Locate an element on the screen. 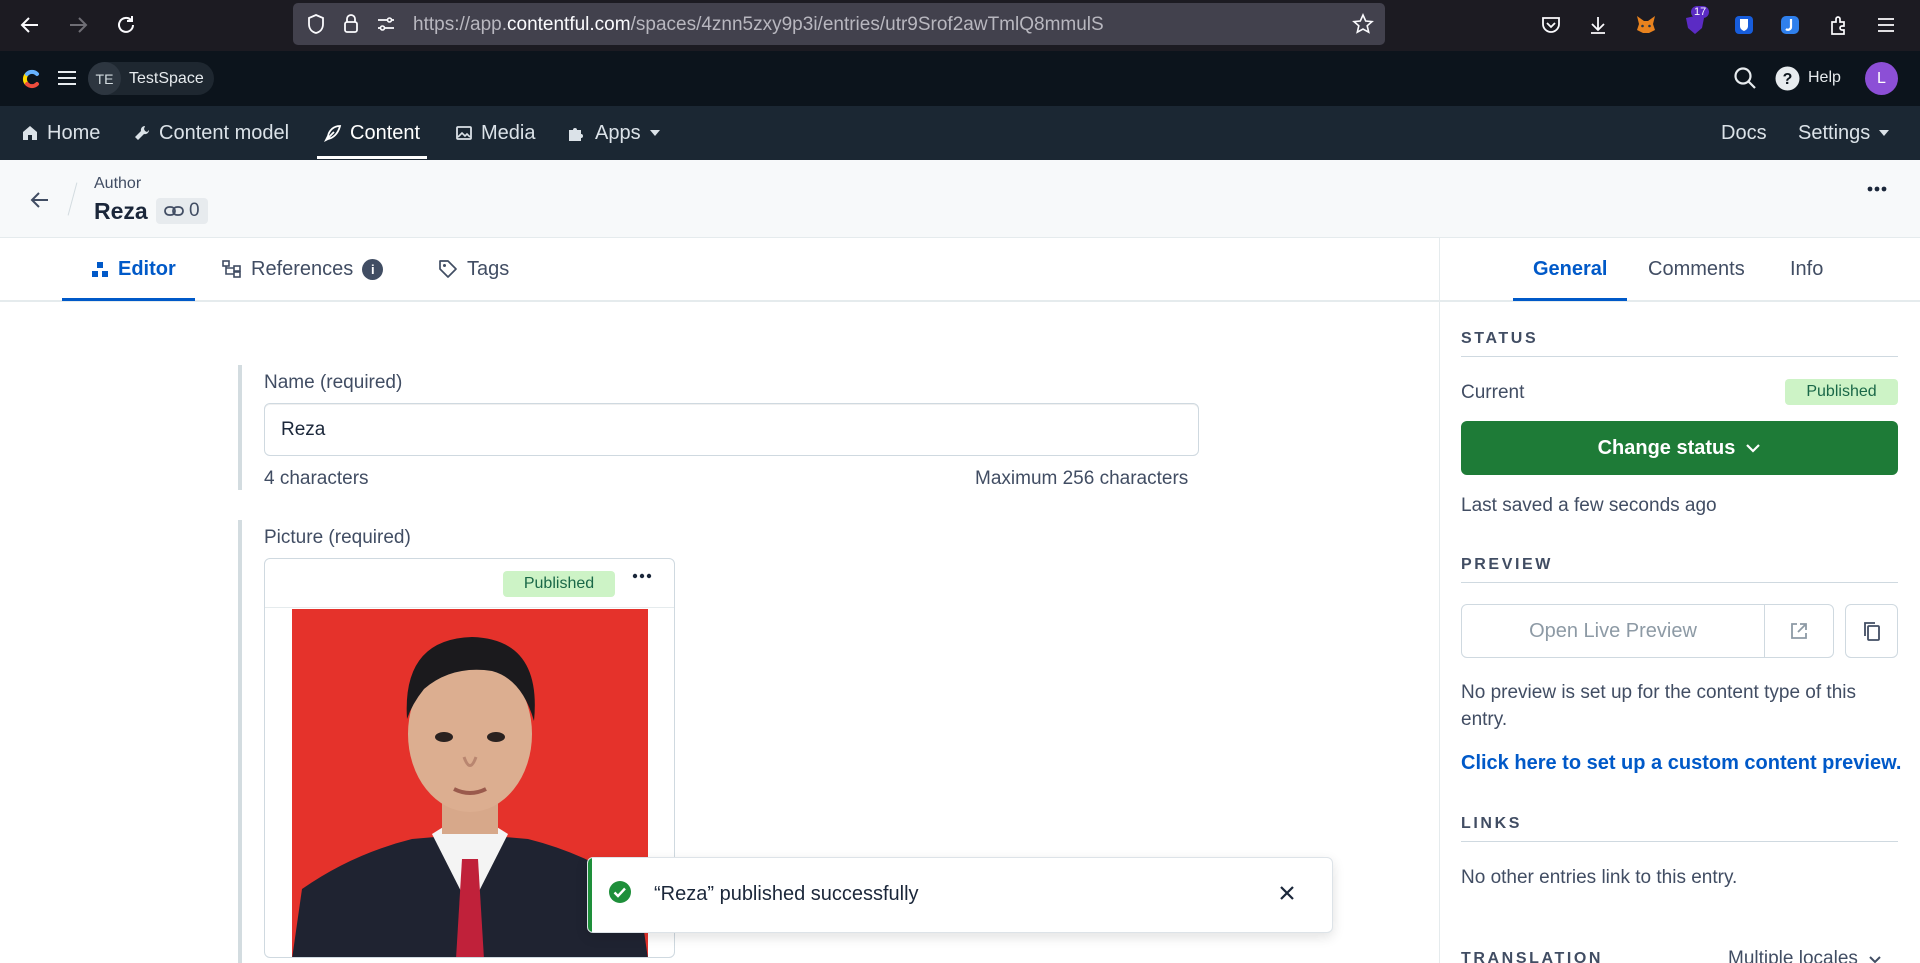 Image resolution: width=1920 pixels, height=963 pixels. user-avatar: L is located at coordinates (1881, 78).